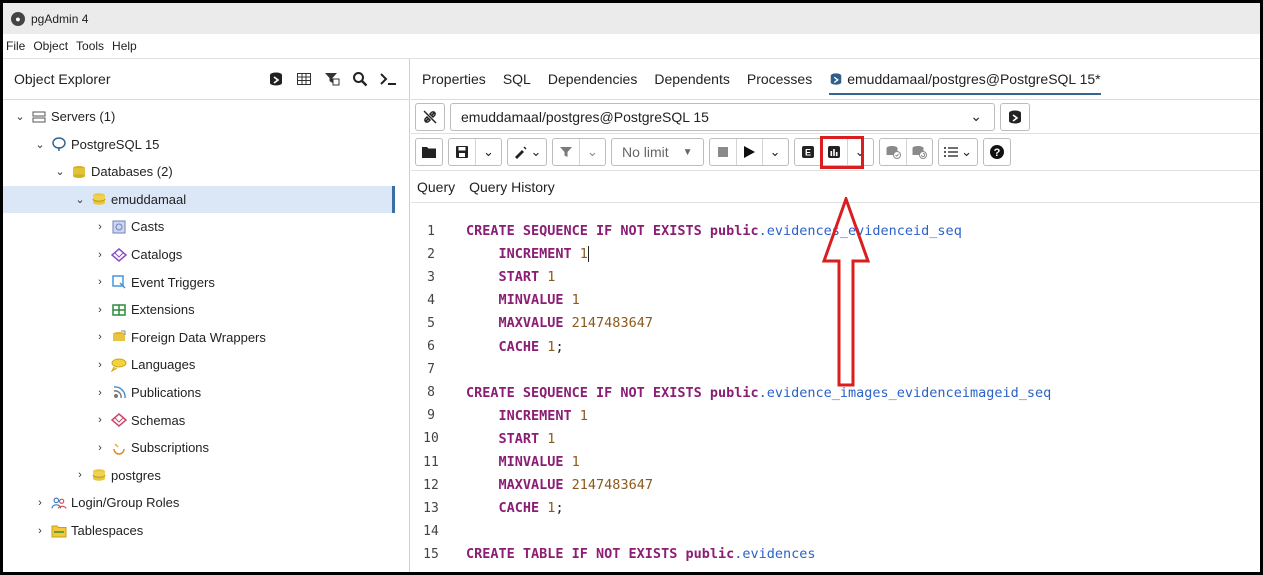  What do you see at coordinates (918, 152) in the screenshot?
I see `rollback-icon` at bounding box center [918, 152].